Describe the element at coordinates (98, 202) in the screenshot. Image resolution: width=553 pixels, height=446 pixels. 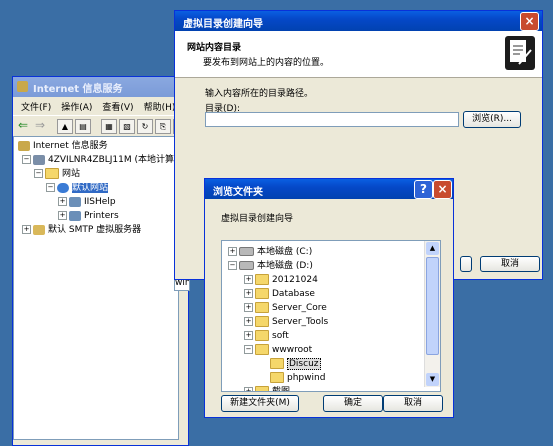
I see `tree-item-iishelp: + IISHelp` at that location.